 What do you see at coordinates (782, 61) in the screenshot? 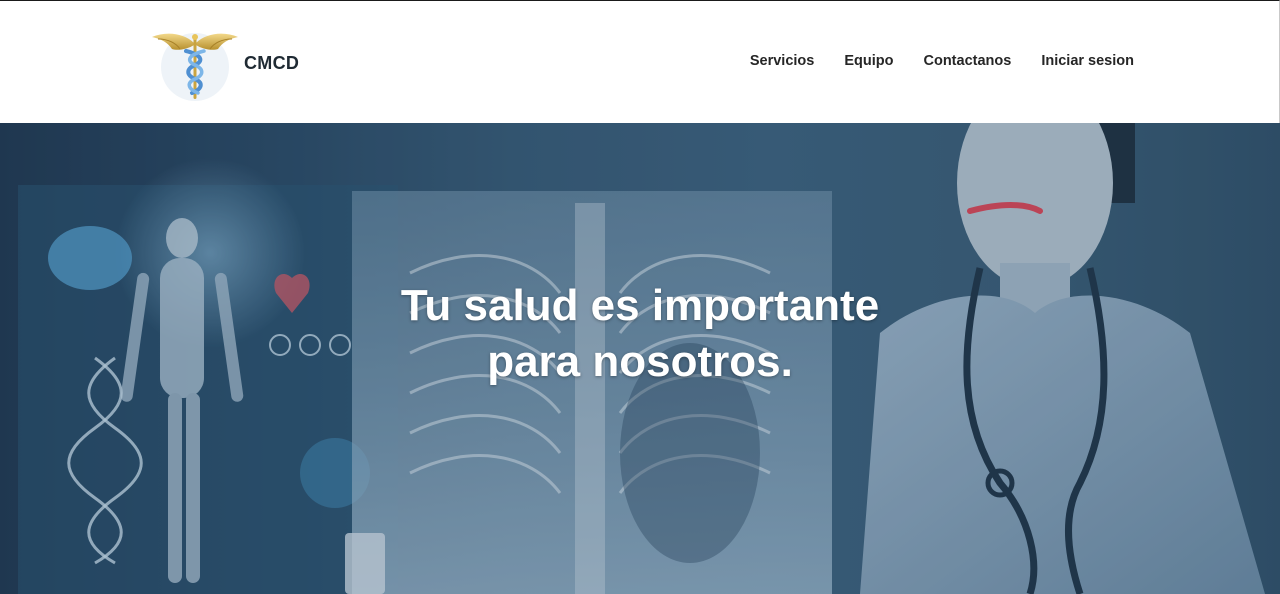
I see `nav-servicios: Servicios` at bounding box center [782, 61].